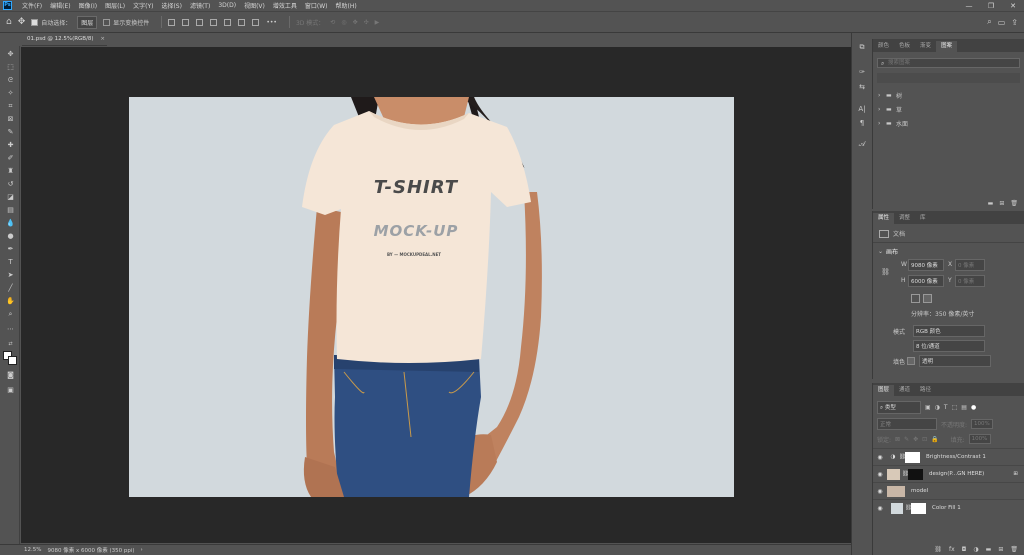  Describe the element at coordinates (925, 46) in the screenshot. I see `tab-gradients: 渐变` at that location.